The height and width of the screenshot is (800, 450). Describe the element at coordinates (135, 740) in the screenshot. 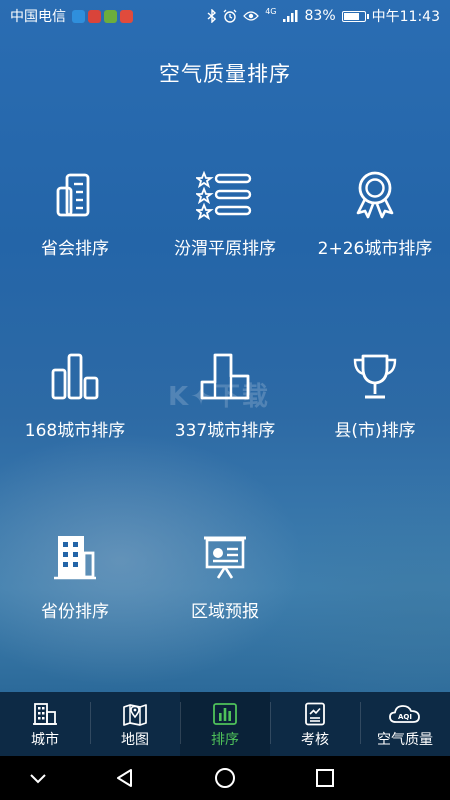

I see `tab-label: 地图` at that location.